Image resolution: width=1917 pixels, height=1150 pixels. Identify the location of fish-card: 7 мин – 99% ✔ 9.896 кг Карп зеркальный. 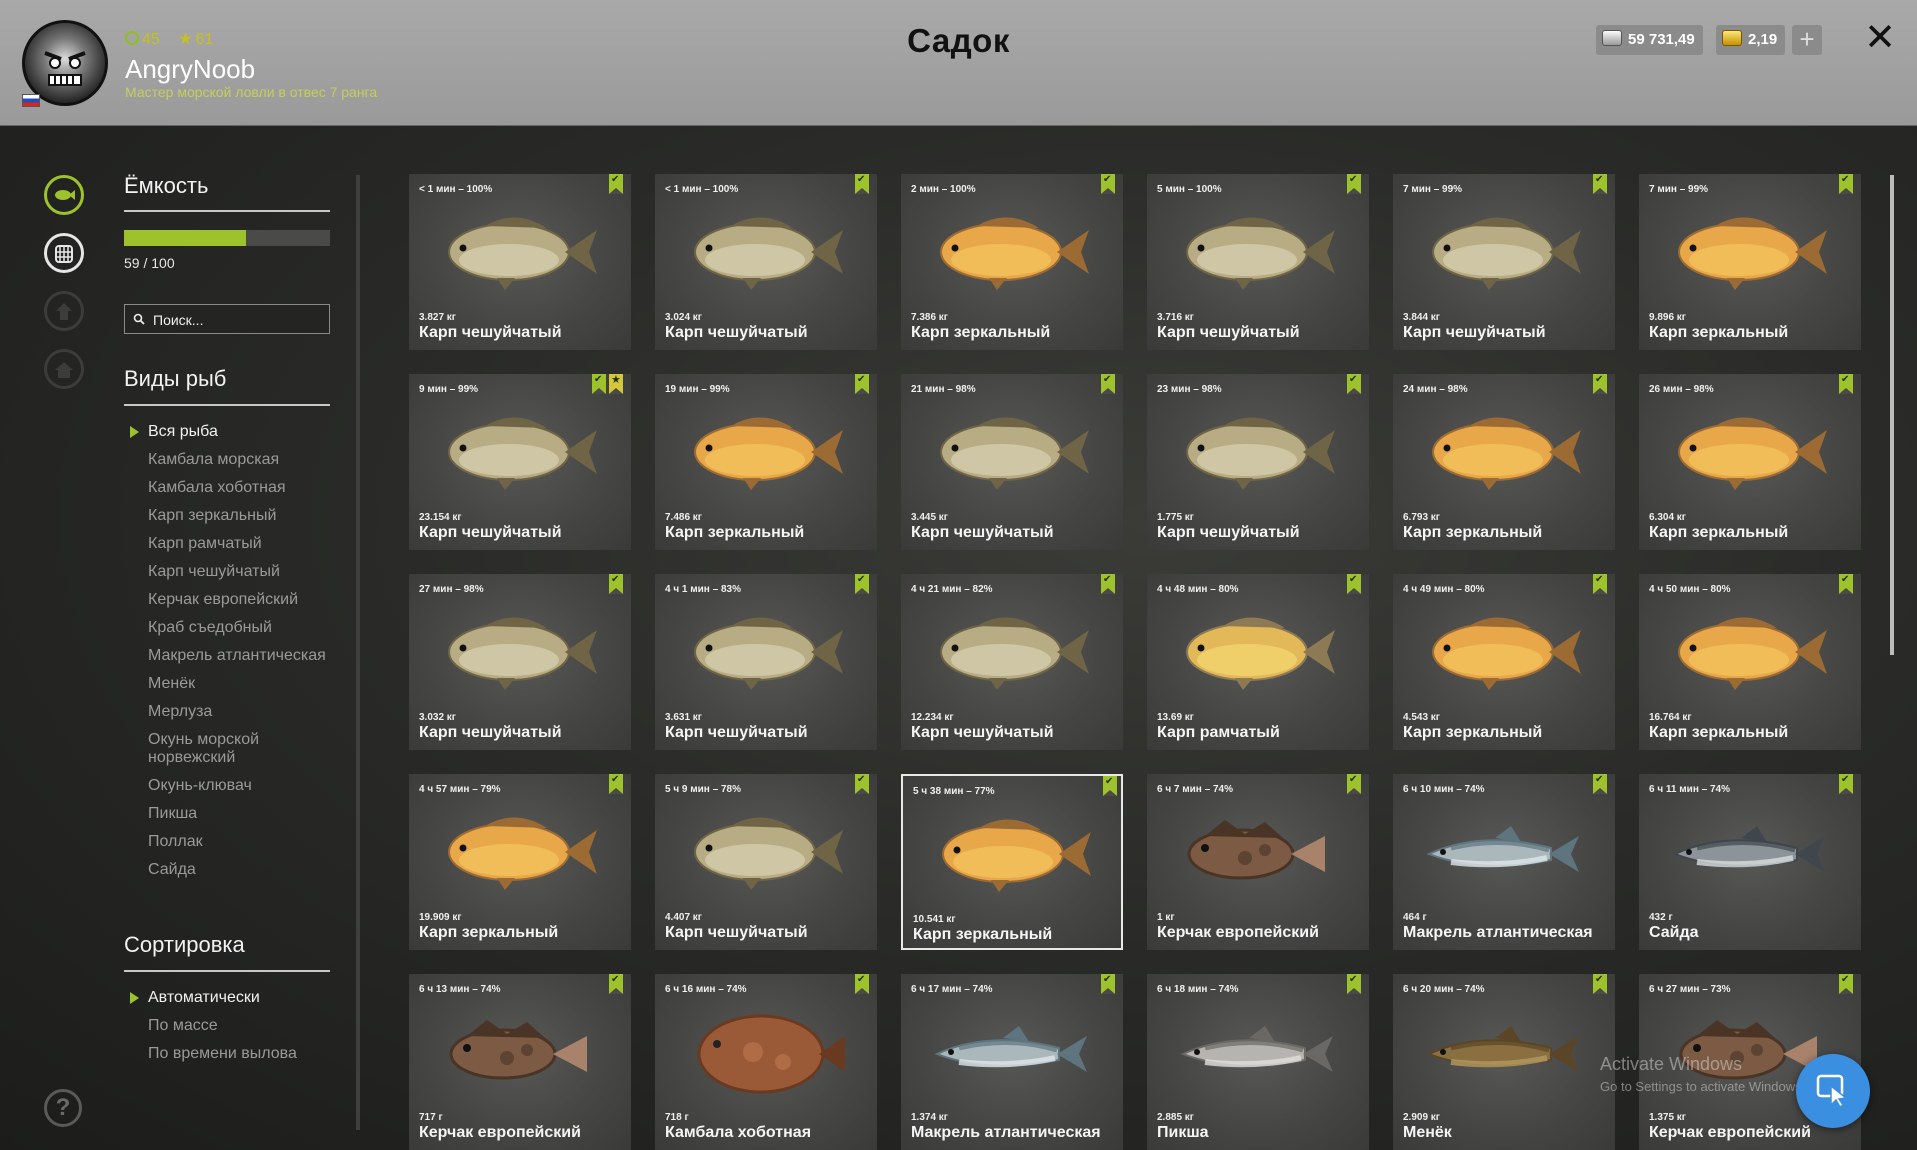
(1750, 262).